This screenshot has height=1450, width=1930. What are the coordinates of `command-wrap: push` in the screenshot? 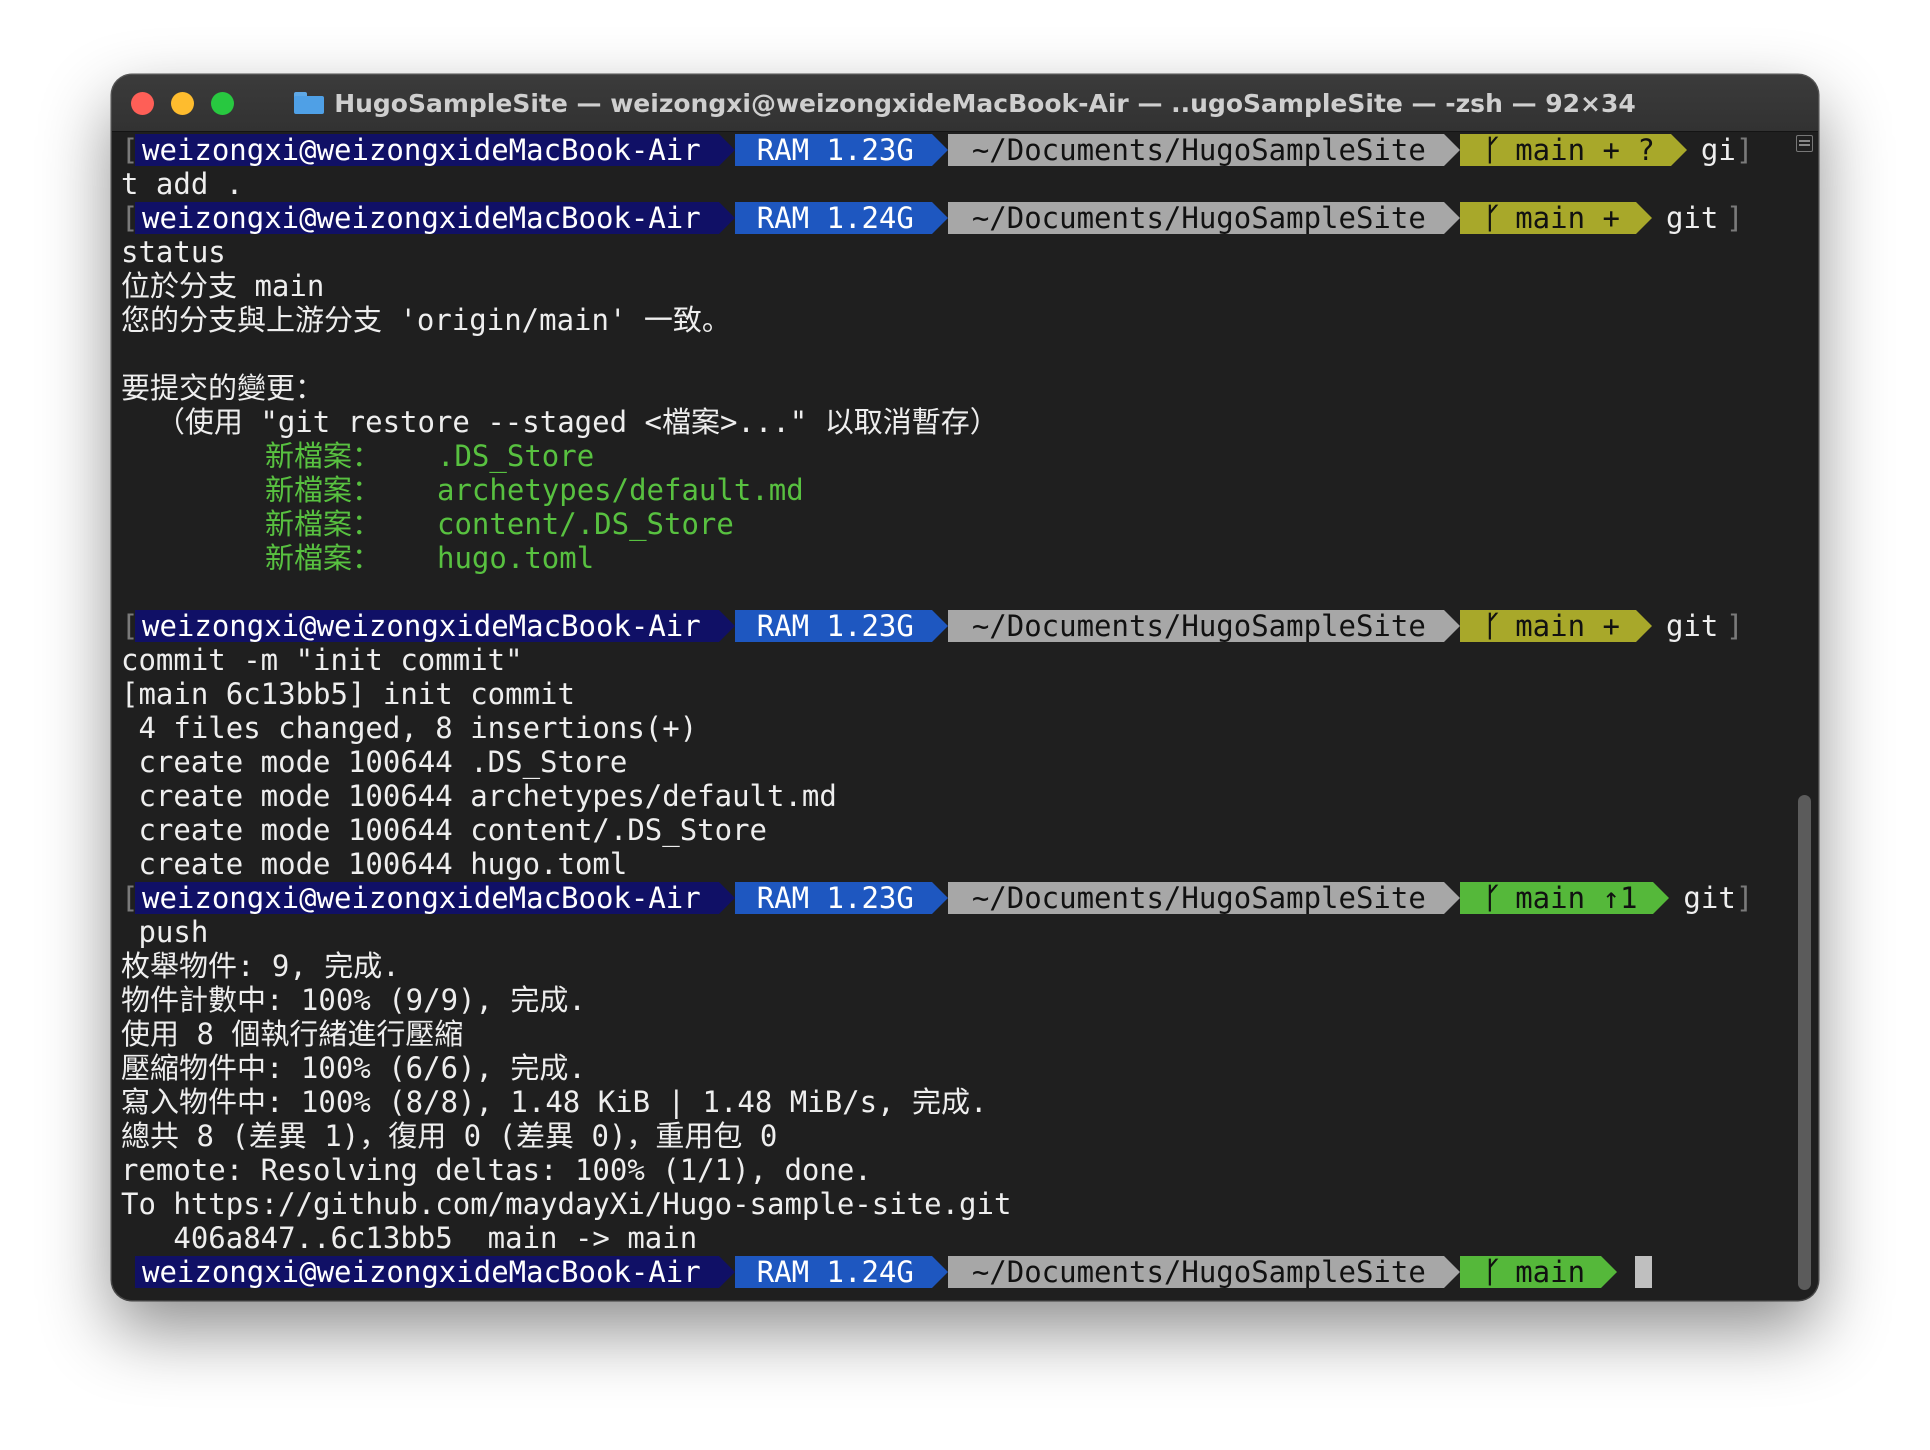 It's located at (165, 932).